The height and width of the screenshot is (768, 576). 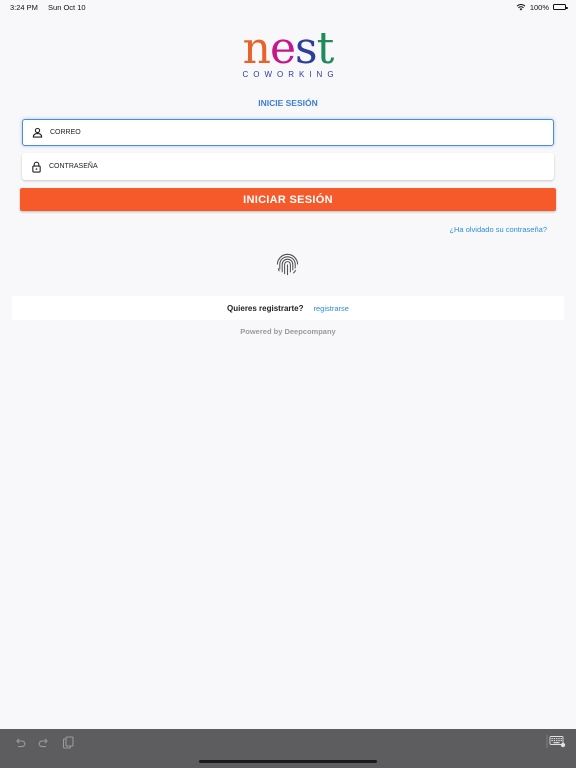 I want to click on status-time: 3:24 PM, so click(x=24, y=7).